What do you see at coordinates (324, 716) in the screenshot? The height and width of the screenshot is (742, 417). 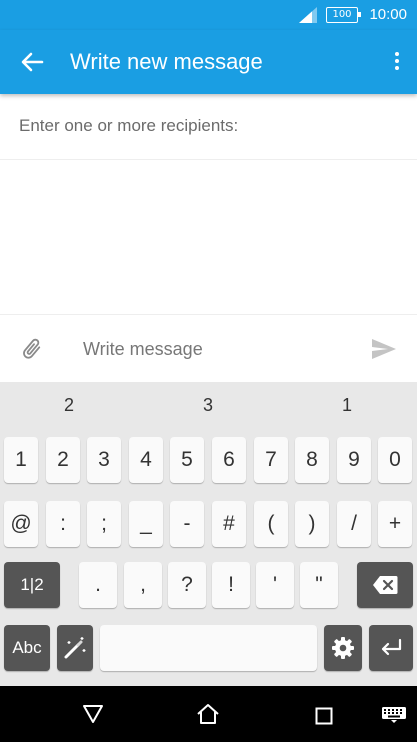 I see `recent-apps-icon` at bounding box center [324, 716].